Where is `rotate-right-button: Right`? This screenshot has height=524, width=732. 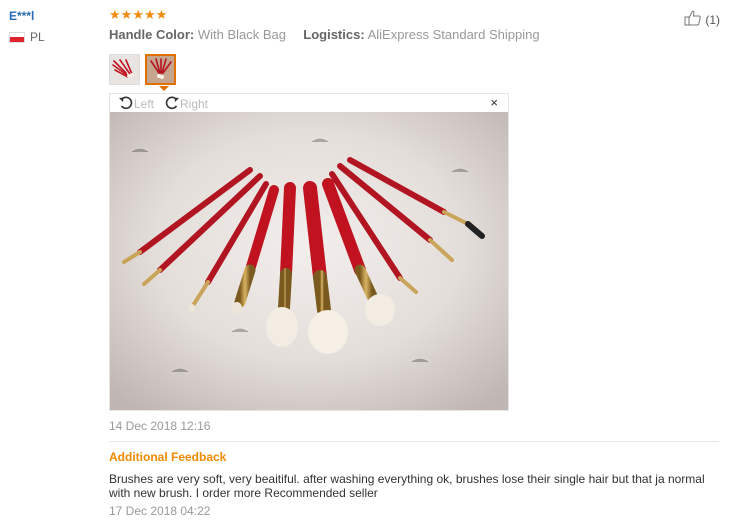 rotate-right-button: Right is located at coordinates (186, 104).